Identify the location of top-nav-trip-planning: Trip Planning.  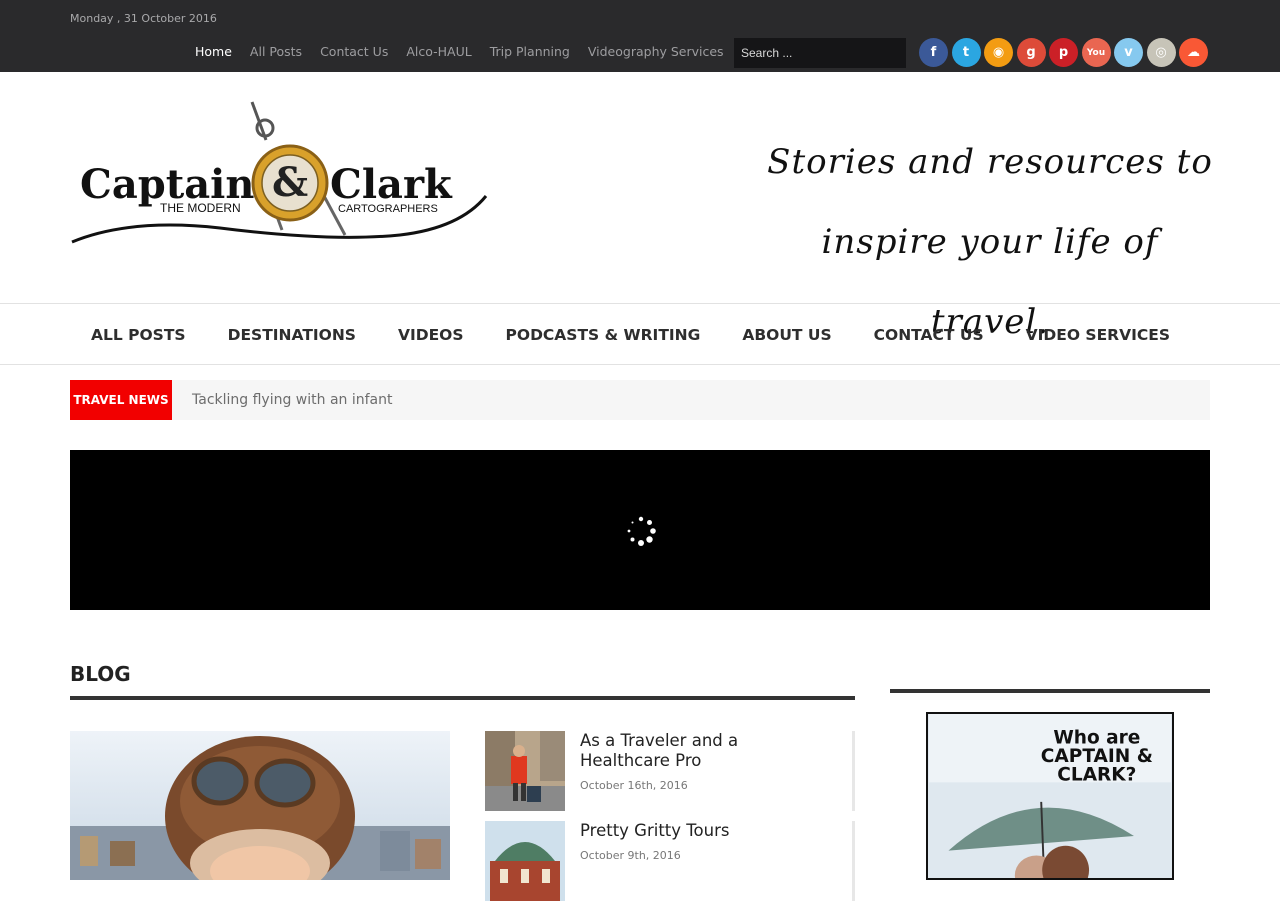
(530, 51).